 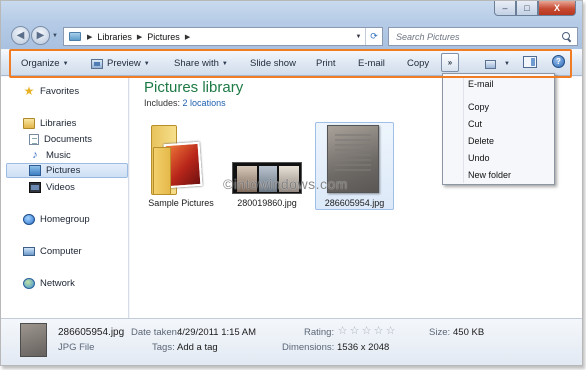 I want to click on navigation-buttons: ◀ ▶ ▼, so click(x=34, y=35).